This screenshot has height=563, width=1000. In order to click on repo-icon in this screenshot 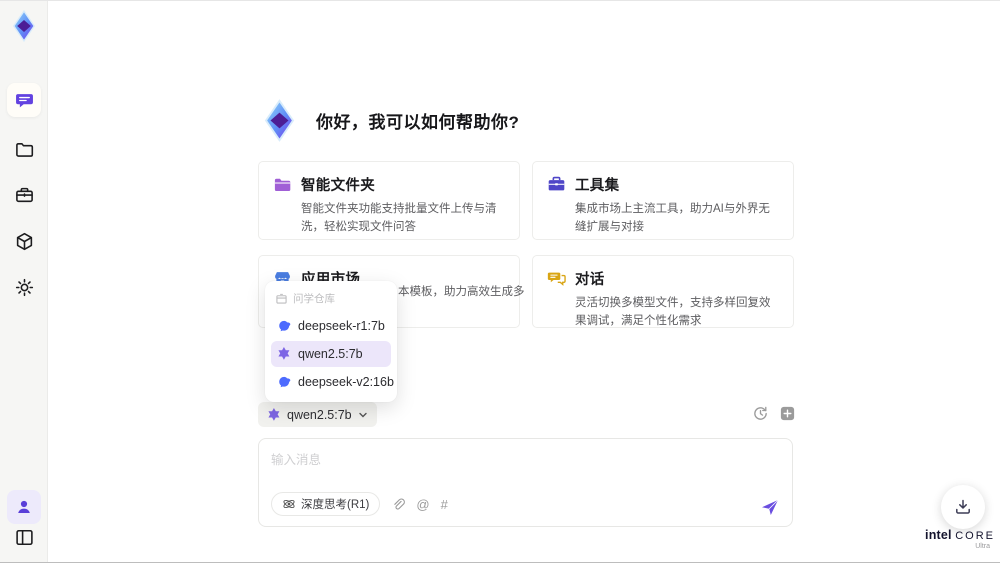, I will do `click(281, 298)`.